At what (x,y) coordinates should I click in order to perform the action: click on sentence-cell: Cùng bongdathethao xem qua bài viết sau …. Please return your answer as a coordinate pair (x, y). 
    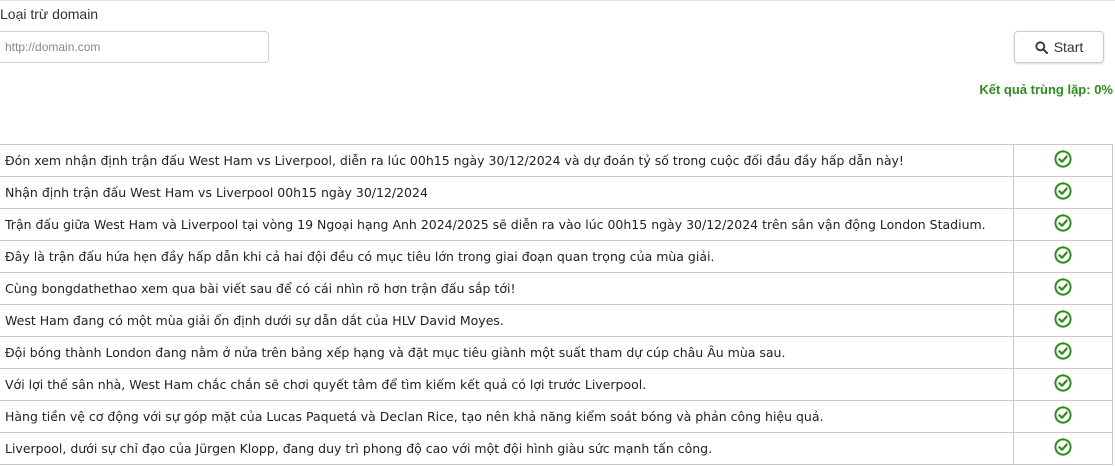
    Looking at the image, I should click on (507, 288).